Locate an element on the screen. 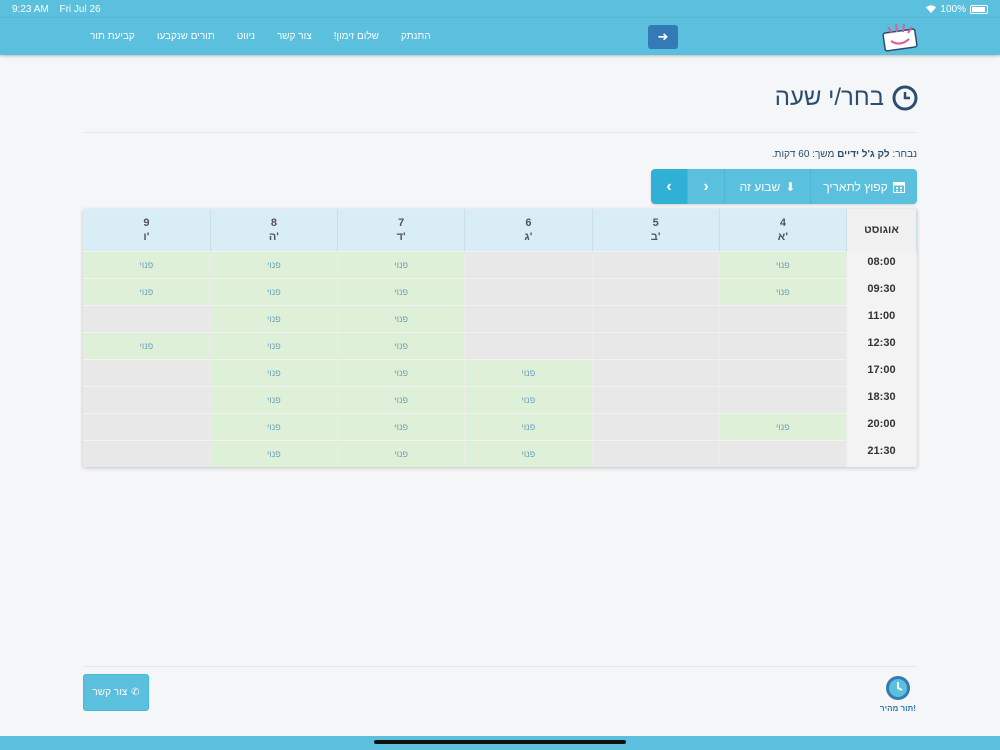  nav-link-logout: התנתק is located at coordinates (416, 36).